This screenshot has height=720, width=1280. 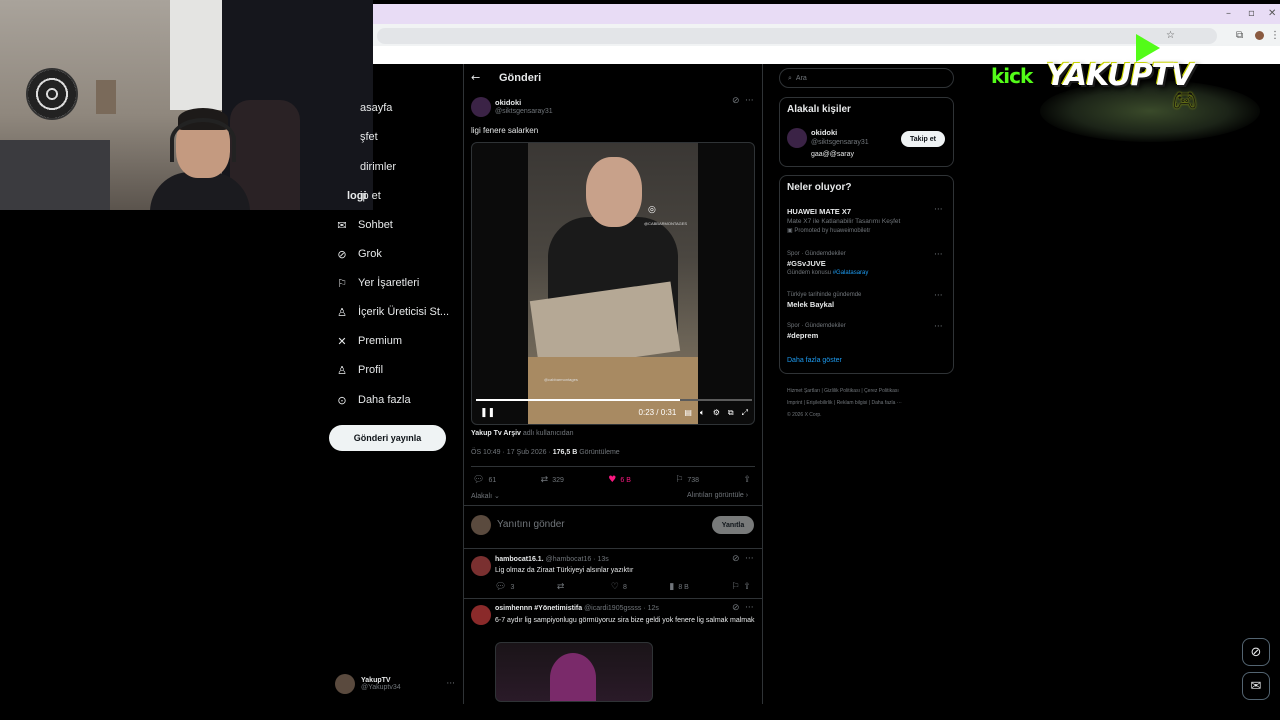 What do you see at coordinates (1275, 35) in the screenshot?
I see `kebab-menu-icon: ⋮` at bounding box center [1275, 35].